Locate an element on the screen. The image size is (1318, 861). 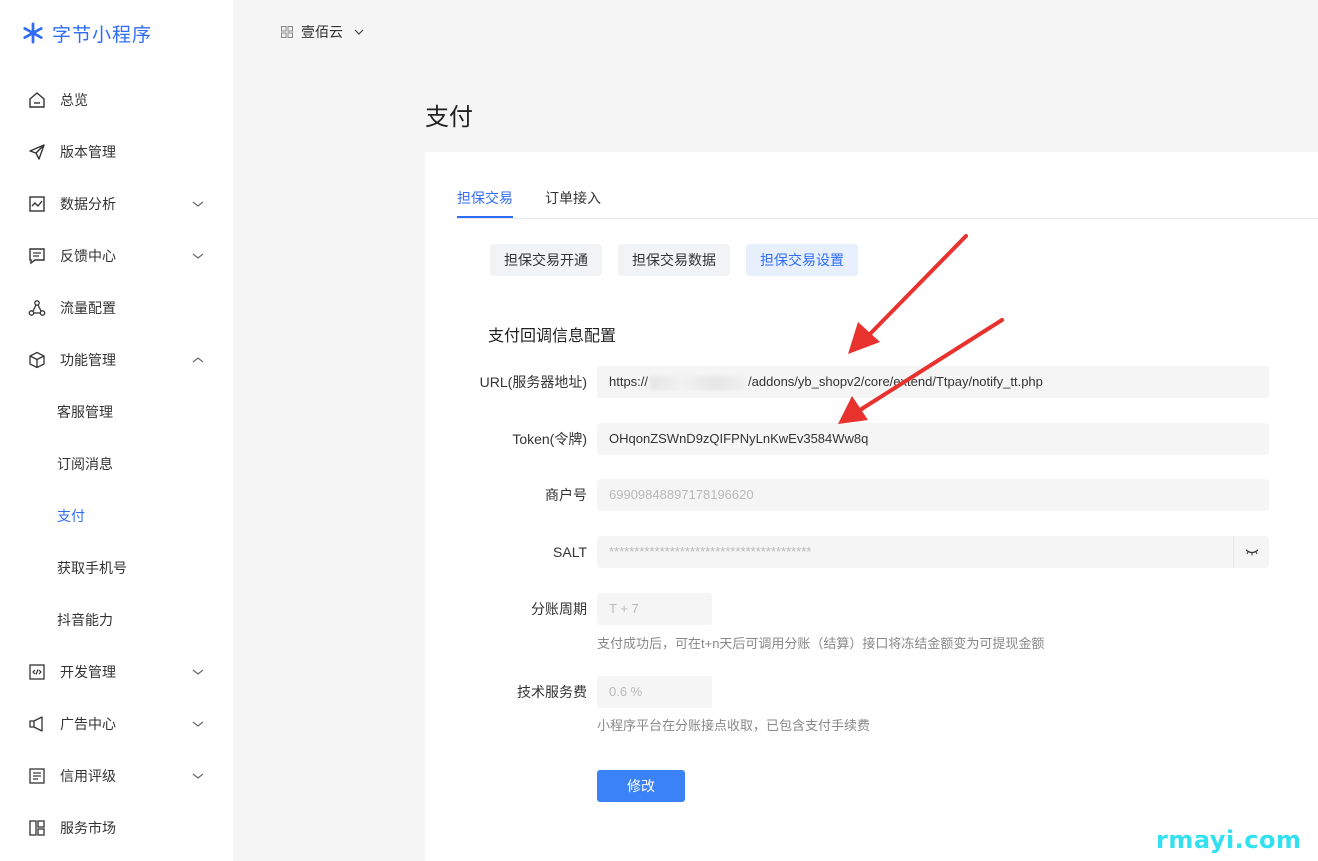
sidebar-item-traffic: 流量配置 is located at coordinates (116, 308).